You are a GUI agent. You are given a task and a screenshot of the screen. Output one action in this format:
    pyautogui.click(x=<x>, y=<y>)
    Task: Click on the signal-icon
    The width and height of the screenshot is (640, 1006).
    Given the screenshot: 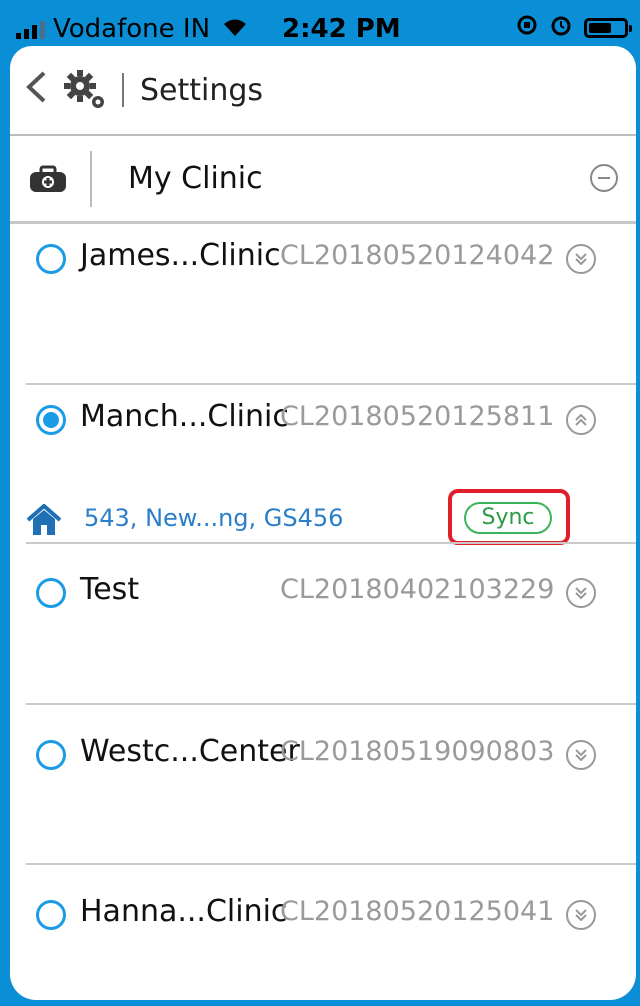 What is the action you would take?
    pyautogui.click(x=30, y=29)
    